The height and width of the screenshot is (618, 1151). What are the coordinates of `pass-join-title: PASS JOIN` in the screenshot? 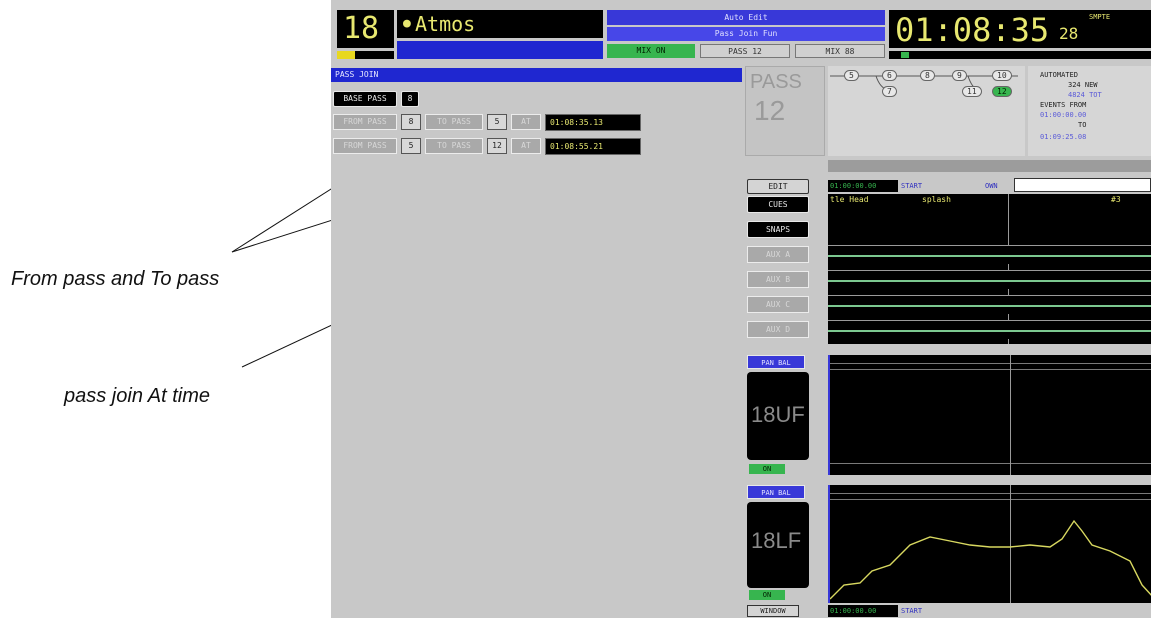 It's located at (536, 75).